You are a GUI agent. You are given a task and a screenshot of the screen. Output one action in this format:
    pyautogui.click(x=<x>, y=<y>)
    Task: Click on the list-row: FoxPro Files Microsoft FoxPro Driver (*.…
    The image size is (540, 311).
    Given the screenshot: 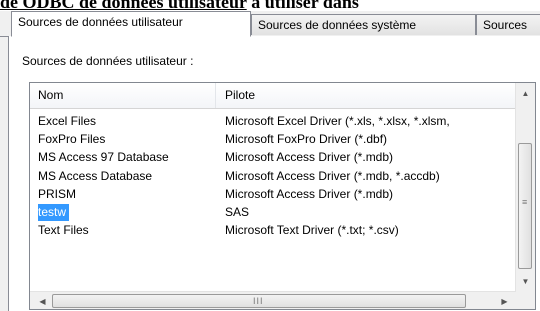 What is the action you would take?
    pyautogui.click(x=273, y=139)
    